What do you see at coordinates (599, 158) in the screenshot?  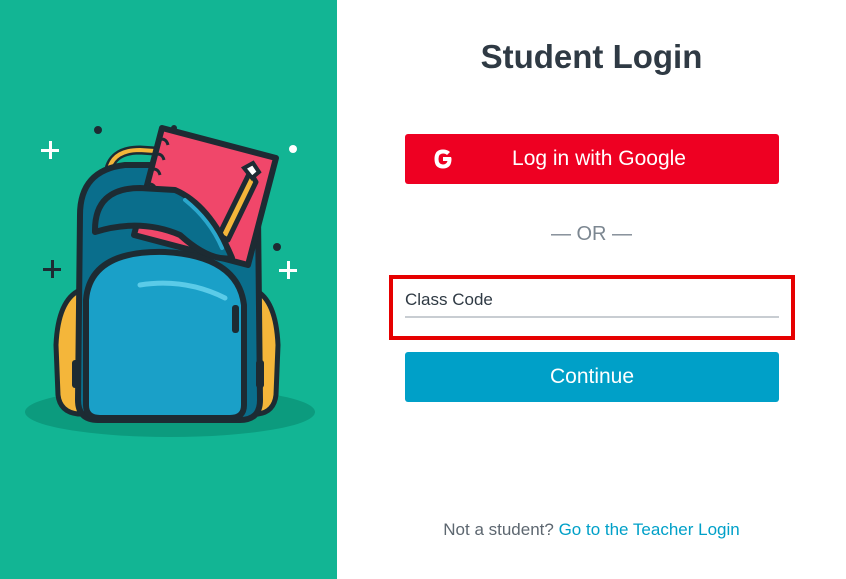 I see `google-login-label: Log in with Google` at bounding box center [599, 158].